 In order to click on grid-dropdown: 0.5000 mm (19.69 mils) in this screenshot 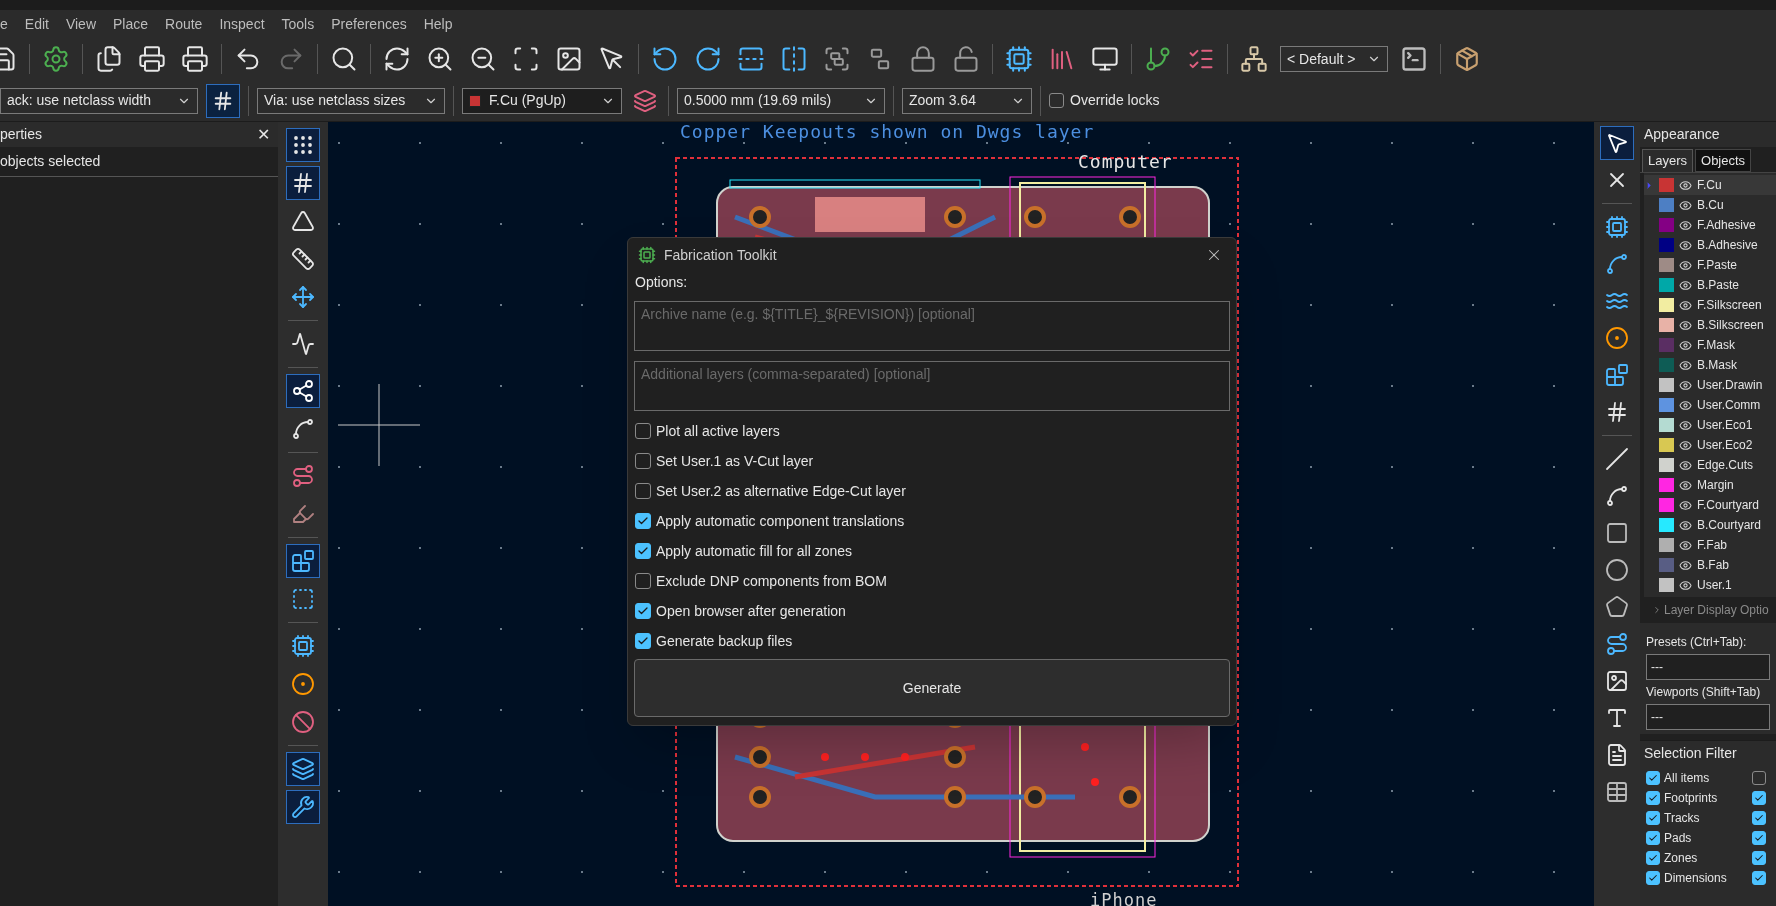, I will do `click(781, 100)`.